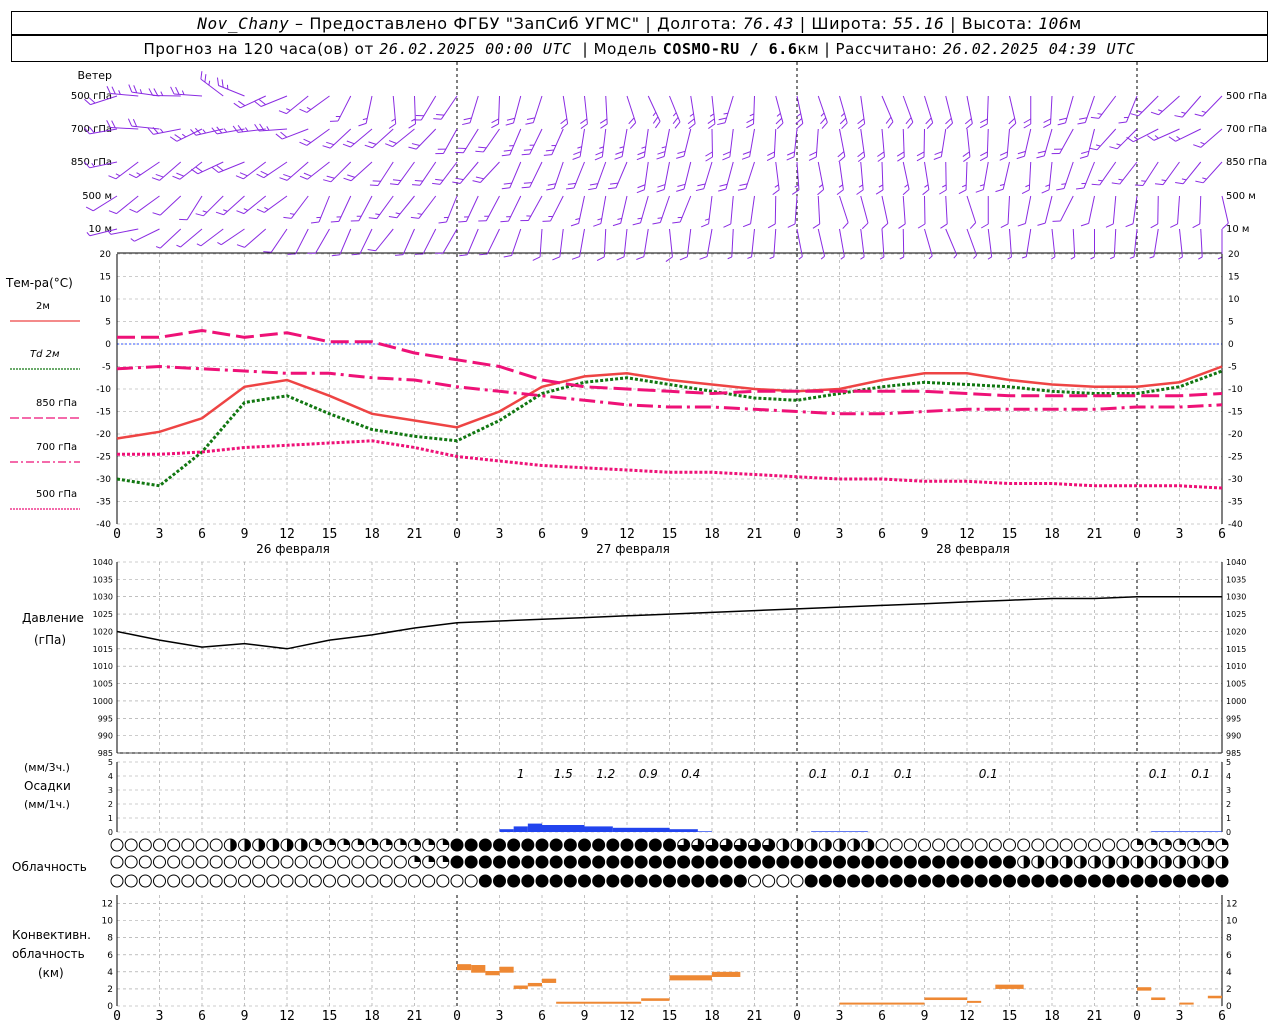  Describe the element at coordinates (105, 736) in the screenshot. I see `pressure-ytick-left: 990` at that location.